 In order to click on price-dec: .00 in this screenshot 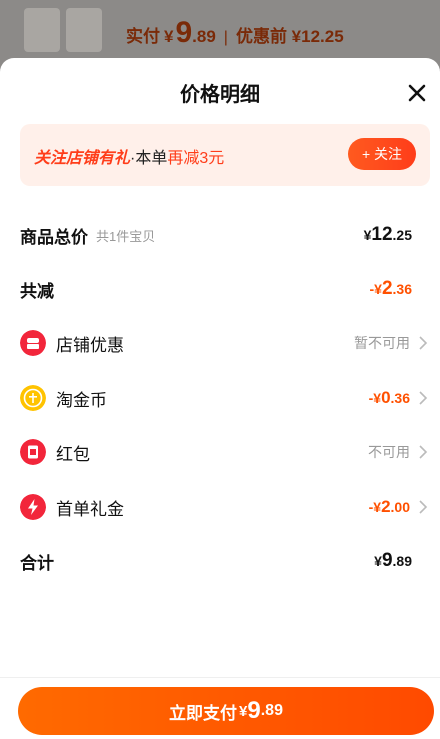, I will do `click(400, 507)`.